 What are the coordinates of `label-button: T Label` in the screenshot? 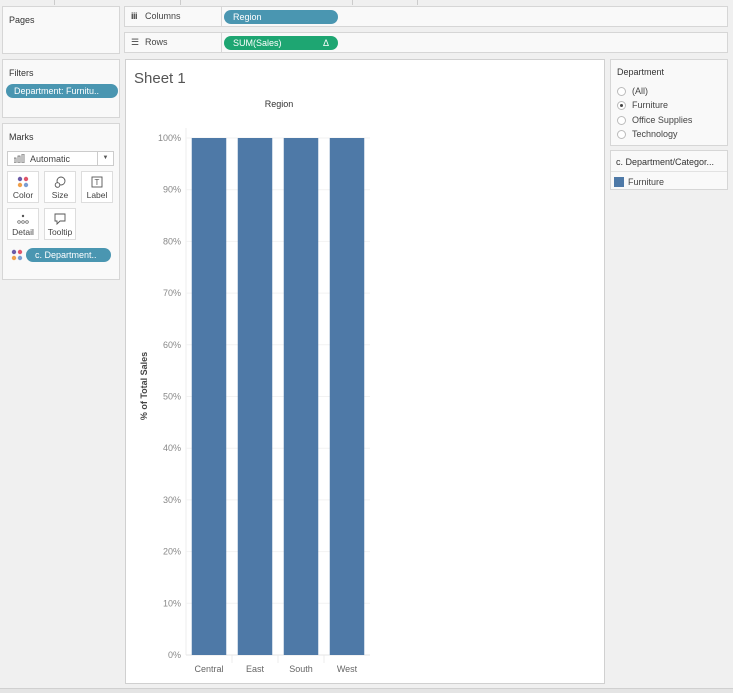 It's located at (97, 187).